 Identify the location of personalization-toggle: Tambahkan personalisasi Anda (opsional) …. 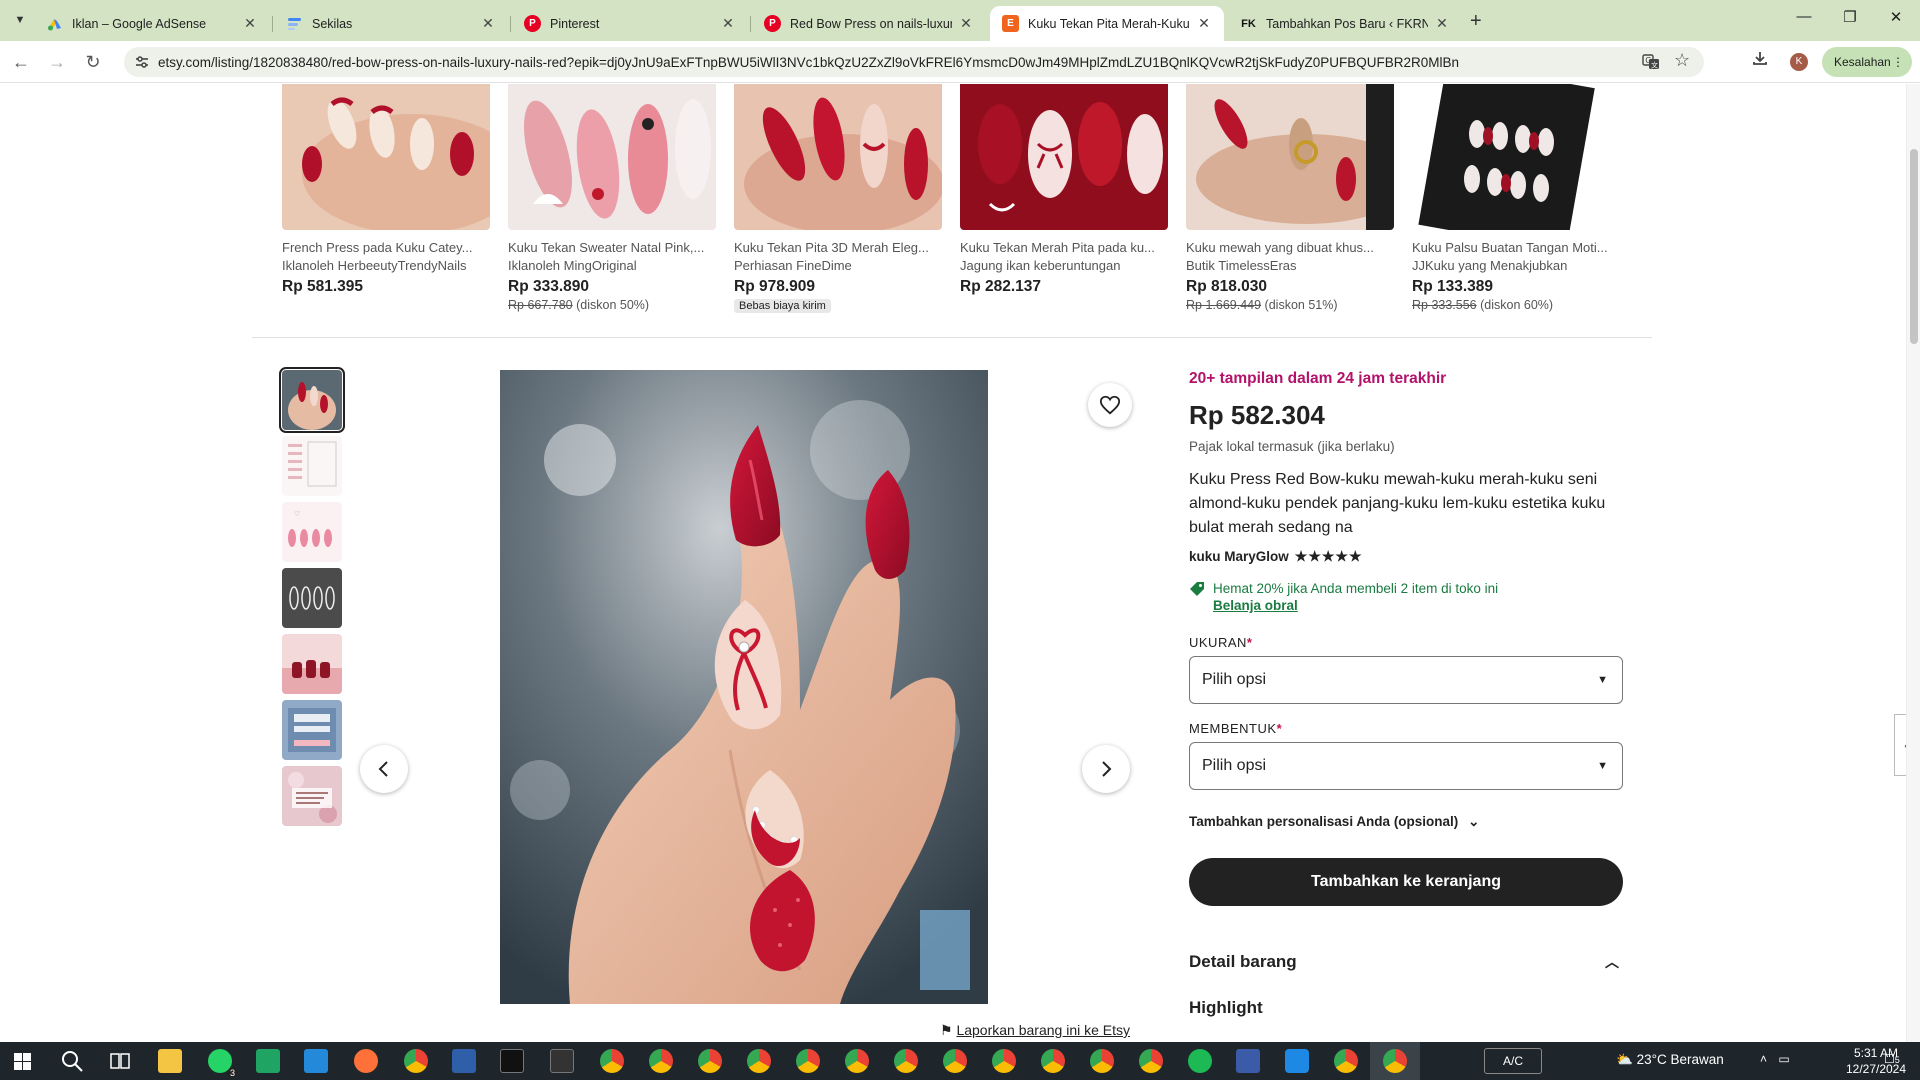
(1406, 822).